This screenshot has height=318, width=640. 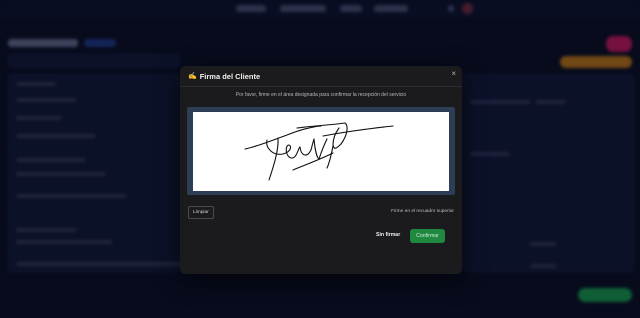 What do you see at coordinates (388, 235) in the screenshot?
I see `skip-signature-button: Sin firmar` at bounding box center [388, 235].